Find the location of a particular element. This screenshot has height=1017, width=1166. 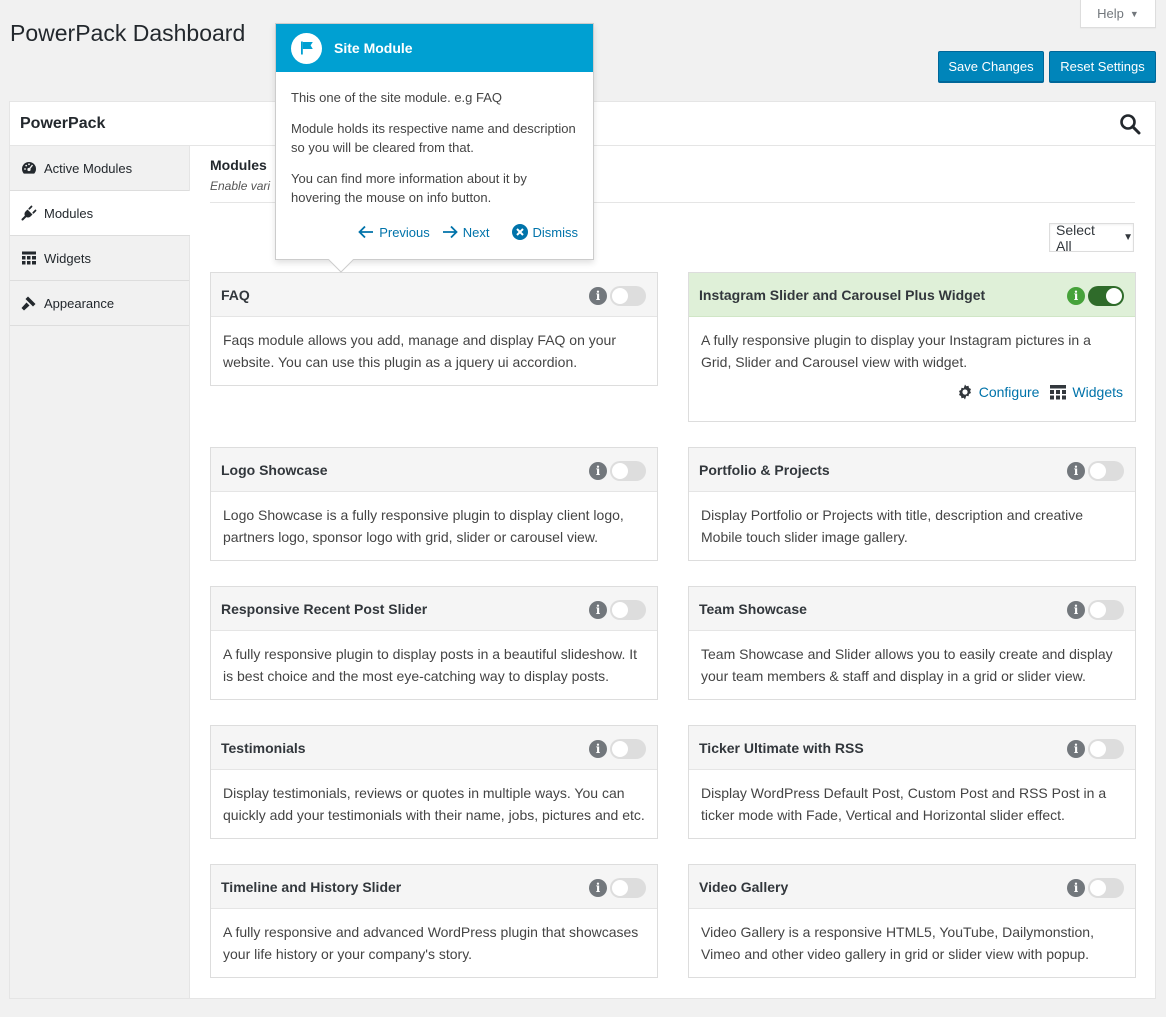

widgets-label: Widgets is located at coordinates (1097, 392).